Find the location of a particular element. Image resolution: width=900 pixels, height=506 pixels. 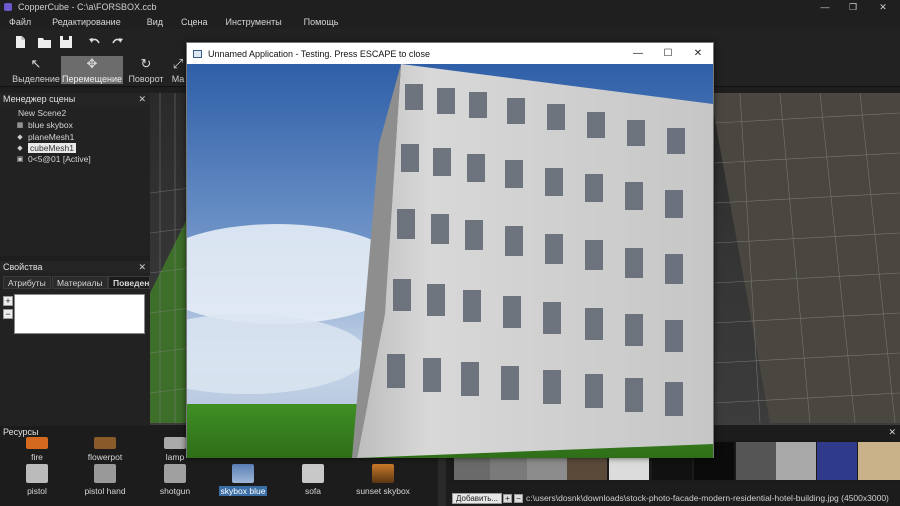

menu-help: Помощь is located at coordinates (322, 22).